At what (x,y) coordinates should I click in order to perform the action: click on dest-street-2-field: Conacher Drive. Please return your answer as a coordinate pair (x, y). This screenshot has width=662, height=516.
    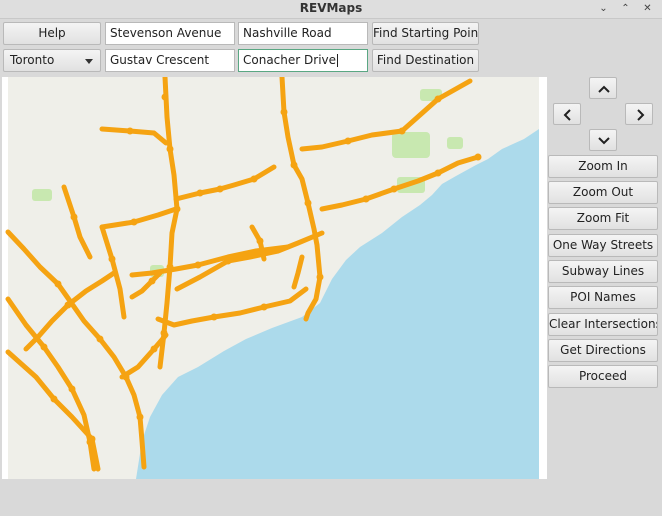
    Looking at the image, I should click on (303, 60).